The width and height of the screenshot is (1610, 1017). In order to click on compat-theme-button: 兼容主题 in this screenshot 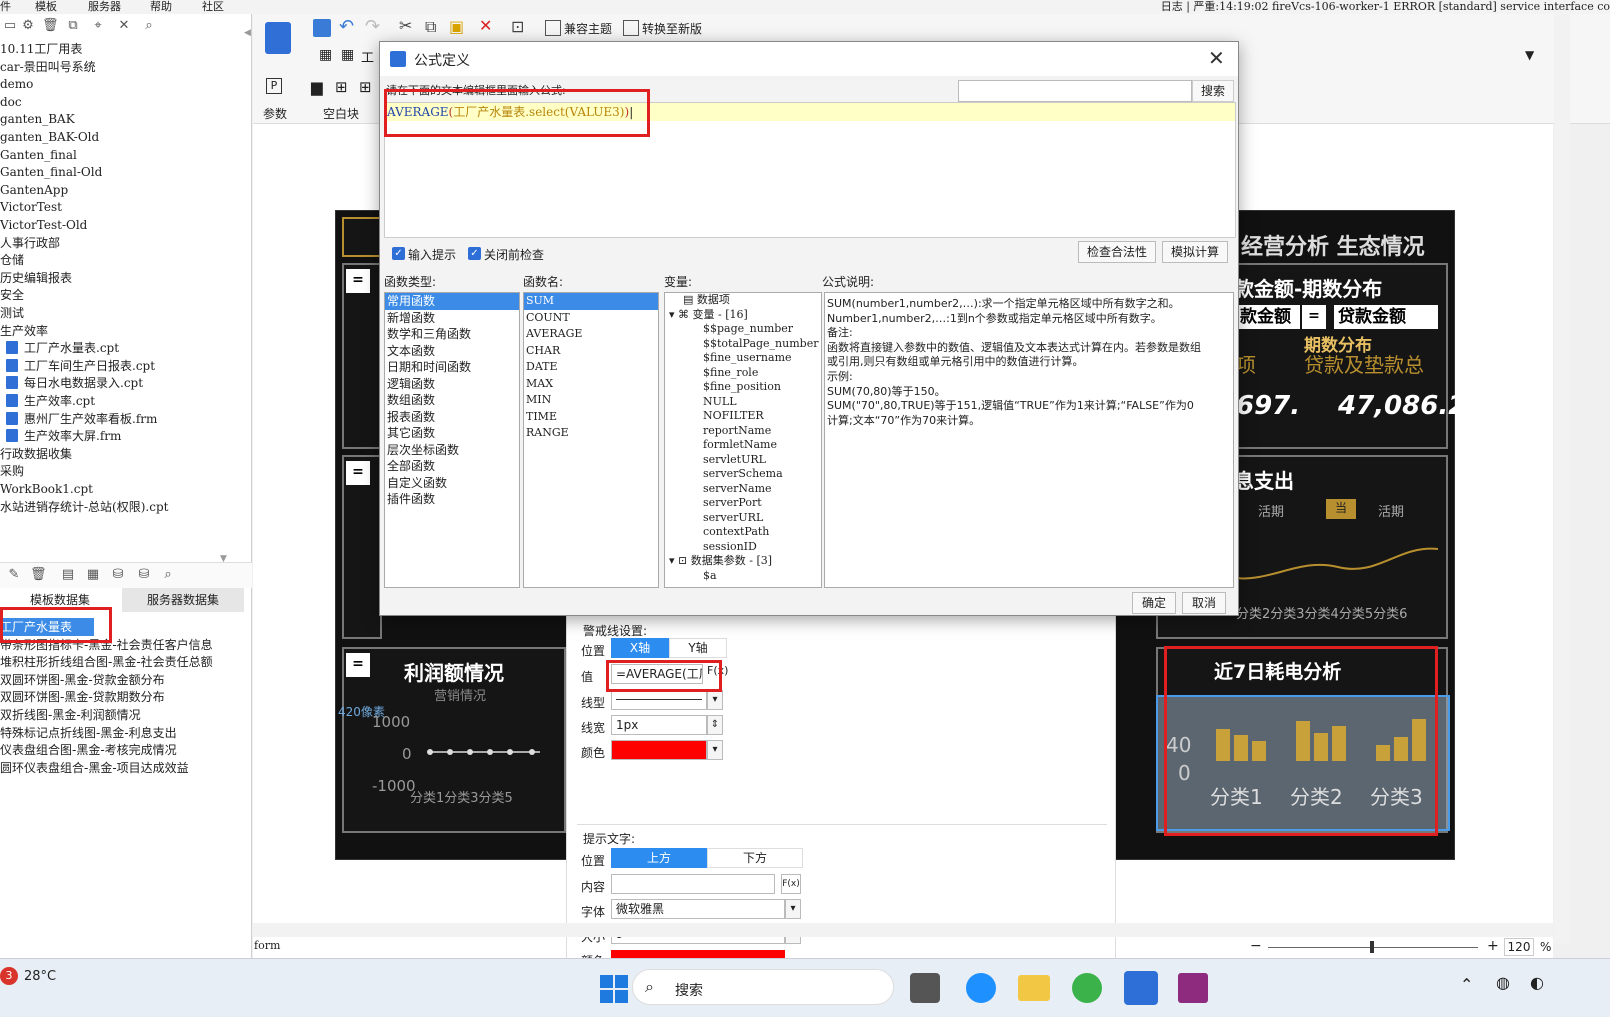, I will do `click(578, 28)`.